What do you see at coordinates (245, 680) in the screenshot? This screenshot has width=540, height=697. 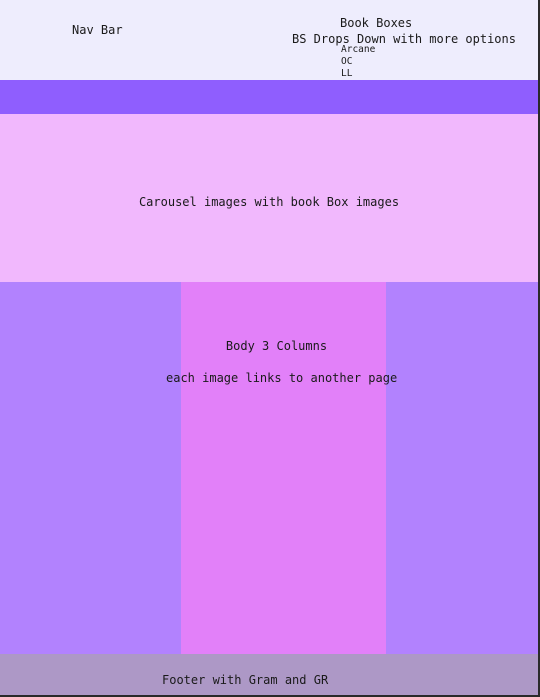 I see `footer-label: Footer with Gram and GR` at bounding box center [245, 680].